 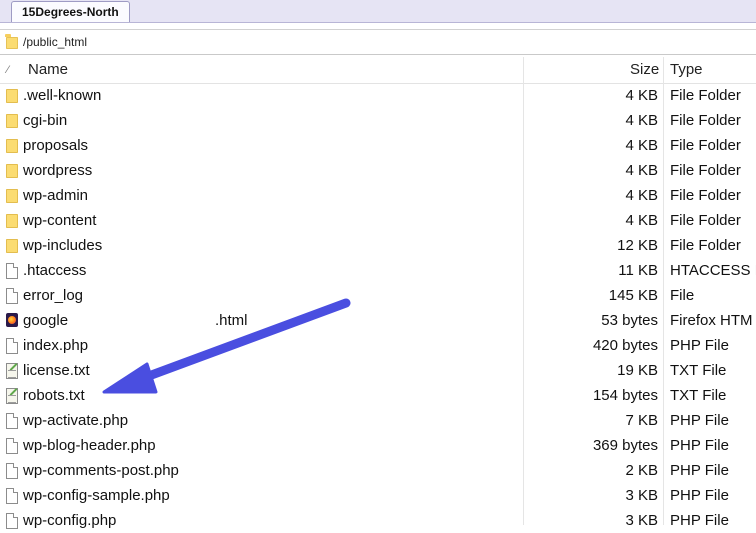 I want to click on tab-label: 15Degrees-North, so click(x=70, y=12).